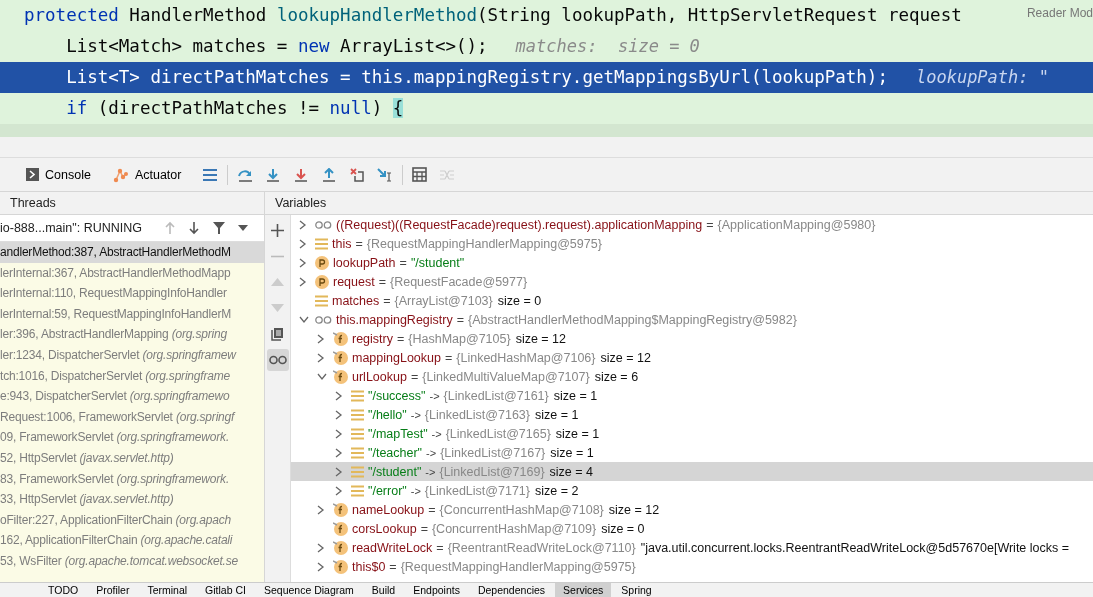 The image size is (1093, 597). What do you see at coordinates (58, 174) in the screenshot?
I see `tool-tab: Console` at bounding box center [58, 174].